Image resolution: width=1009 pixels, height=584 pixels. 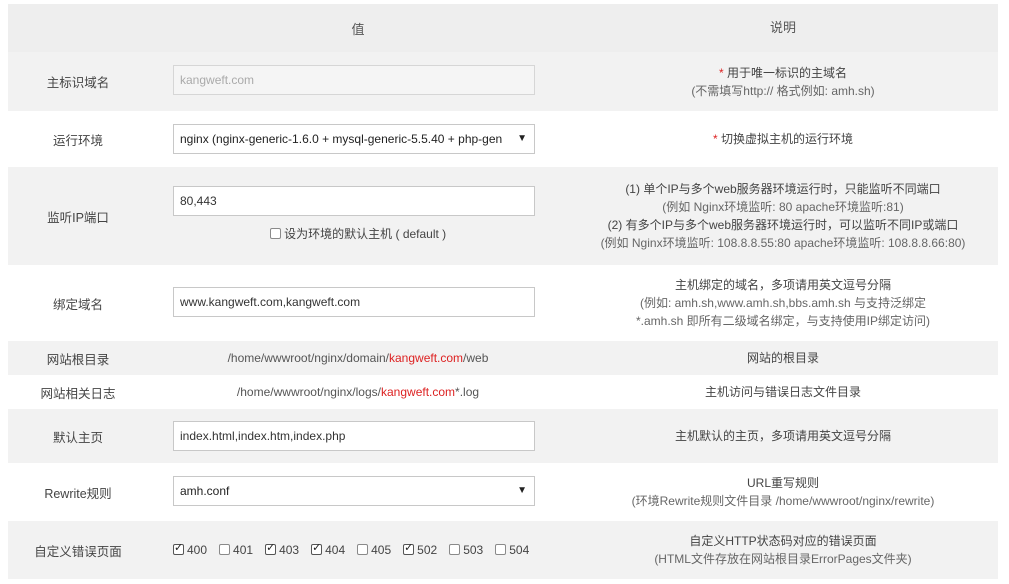 I want to click on environment-desc: * 切换虚拟主机的运行环境, so click(x=782, y=139).